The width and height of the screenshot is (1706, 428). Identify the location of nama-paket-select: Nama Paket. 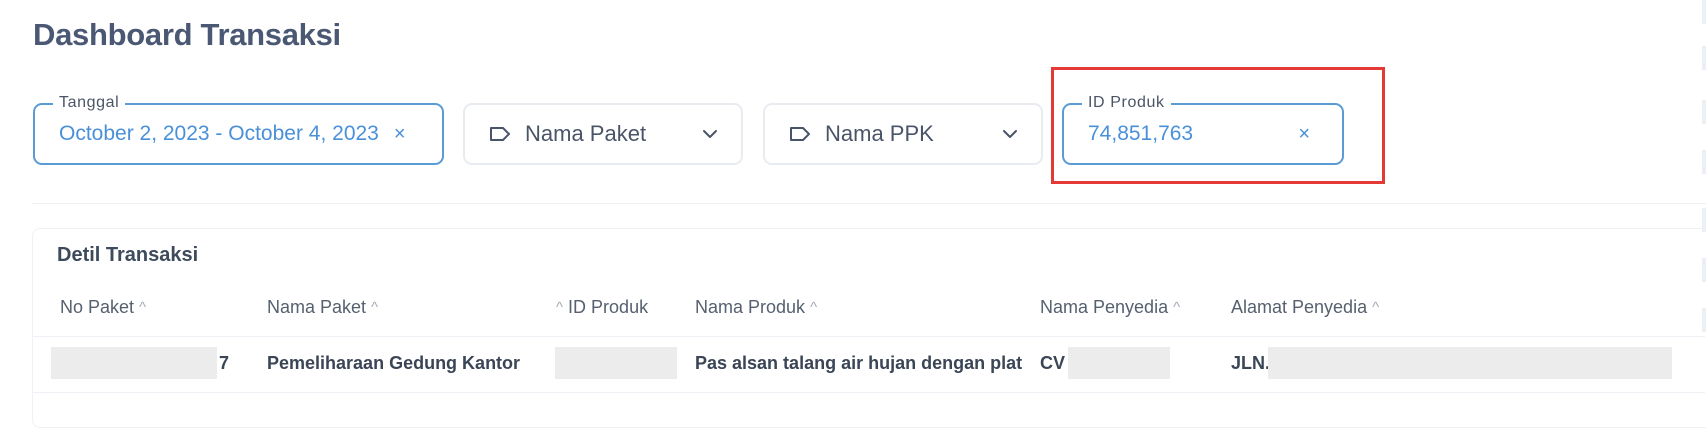
(603, 134).